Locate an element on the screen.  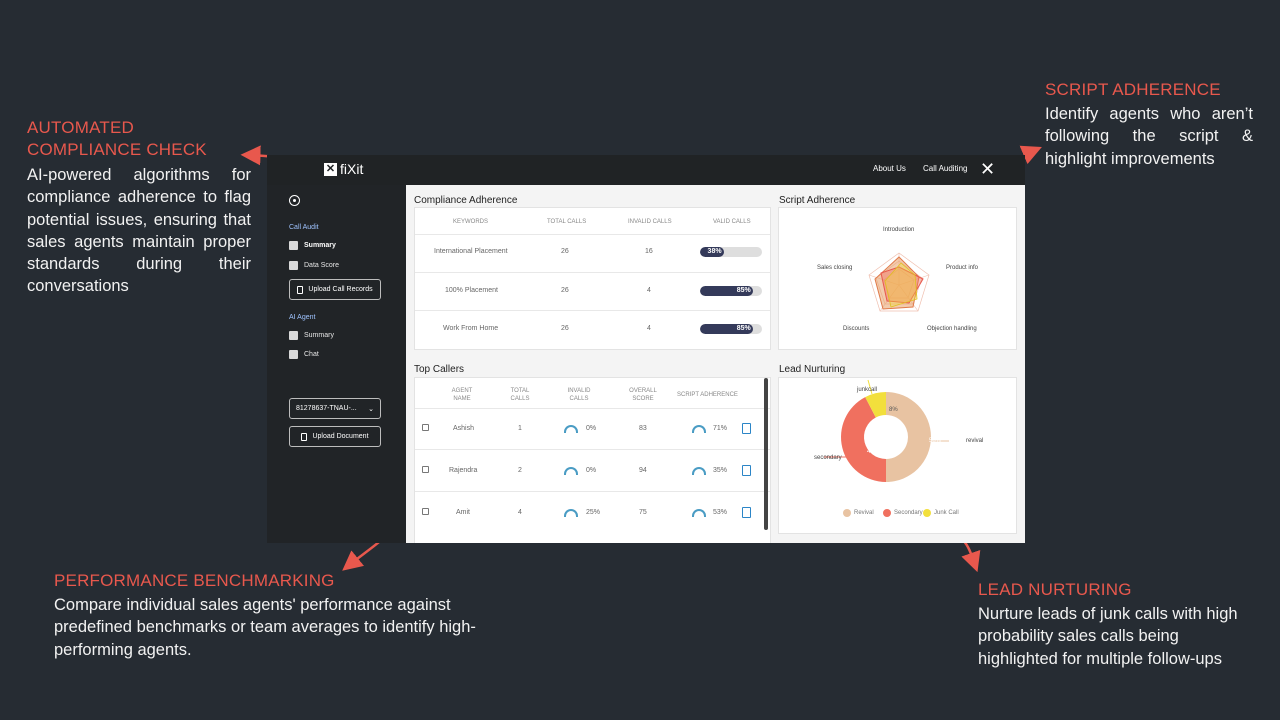
sidebar-section-call-audit: Call Audit is located at coordinates (304, 227).